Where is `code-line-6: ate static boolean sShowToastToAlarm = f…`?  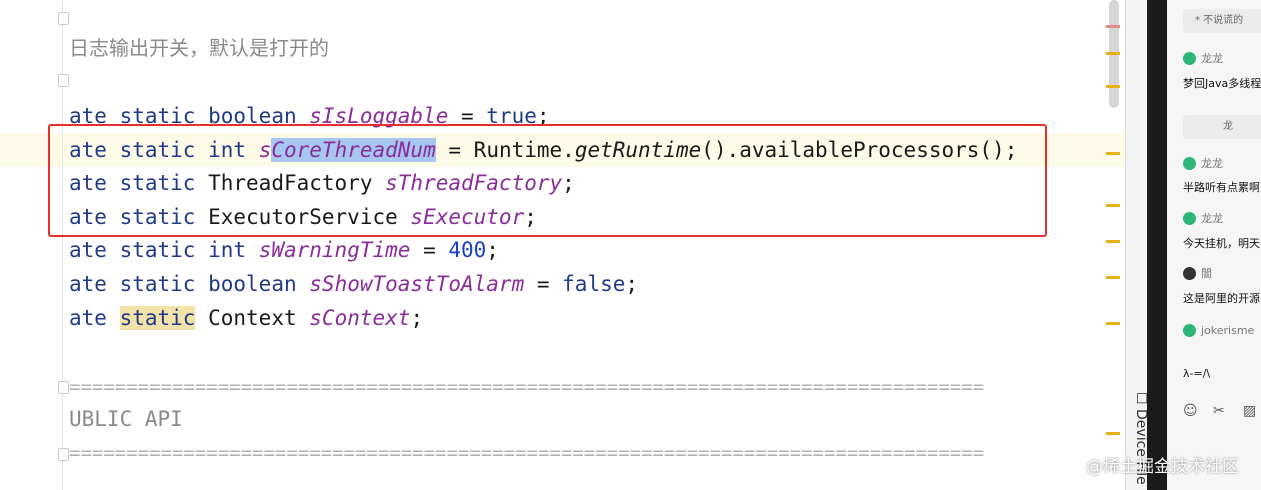 code-line-6: ate static boolean sShowToastToAlarm = f… is located at coordinates (353, 284).